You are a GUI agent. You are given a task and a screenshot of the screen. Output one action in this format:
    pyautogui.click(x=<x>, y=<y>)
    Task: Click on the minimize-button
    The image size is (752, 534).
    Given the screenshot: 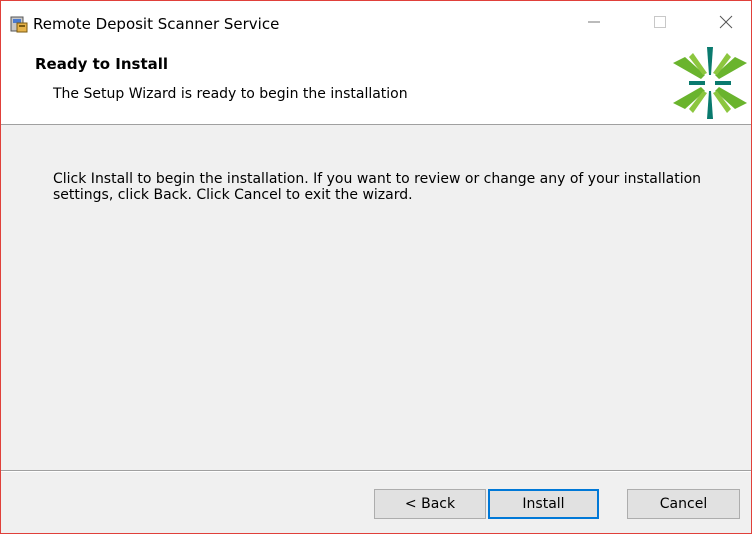 What is the action you would take?
    pyautogui.click(x=594, y=23)
    